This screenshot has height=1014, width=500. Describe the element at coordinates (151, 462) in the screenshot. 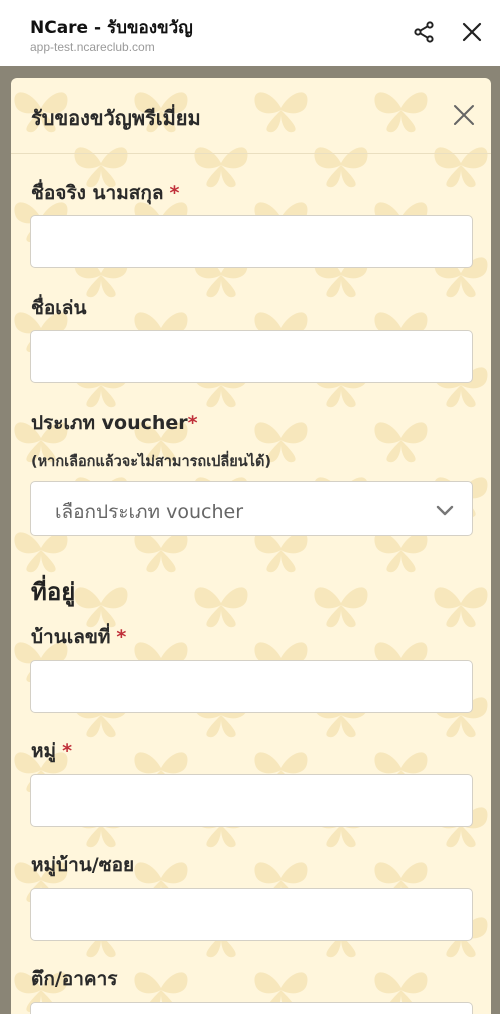

I see `voucher-type-note: (หากเลือกแล้วจะไม่สามารถเปลี่ยนได้)` at that location.